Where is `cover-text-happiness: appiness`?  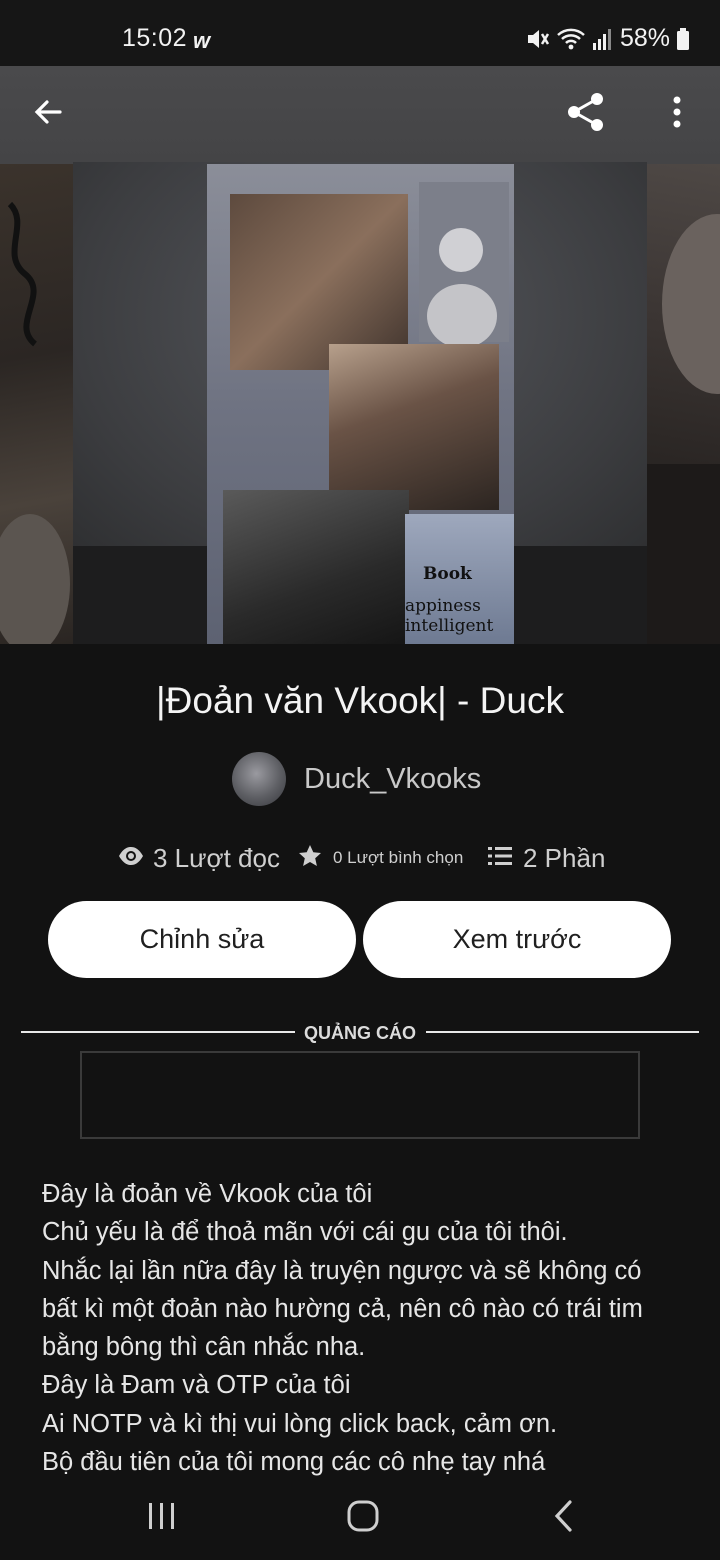
cover-text-happiness: appiness is located at coordinates (443, 606).